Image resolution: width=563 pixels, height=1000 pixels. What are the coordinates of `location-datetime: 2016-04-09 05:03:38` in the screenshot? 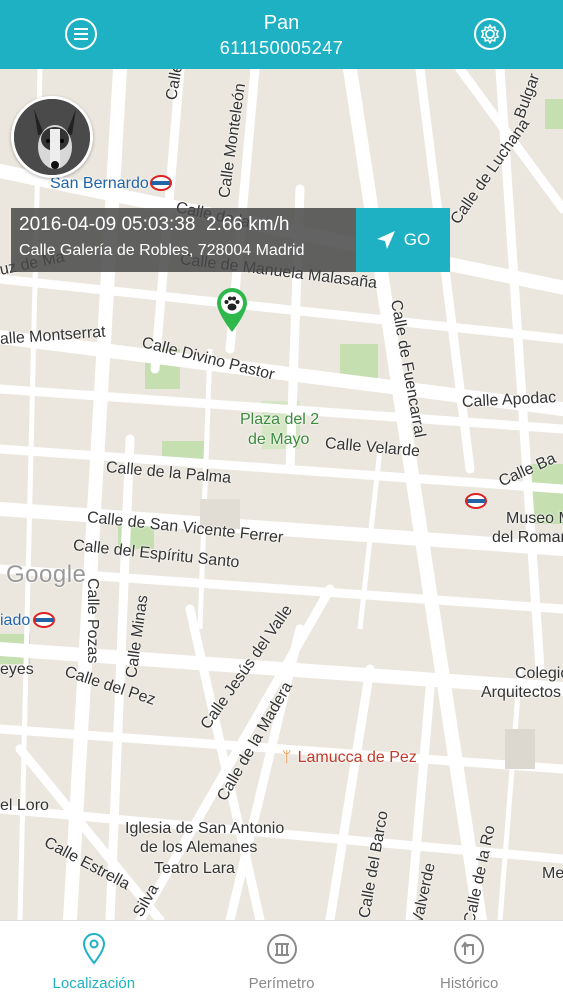 It's located at (107, 224).